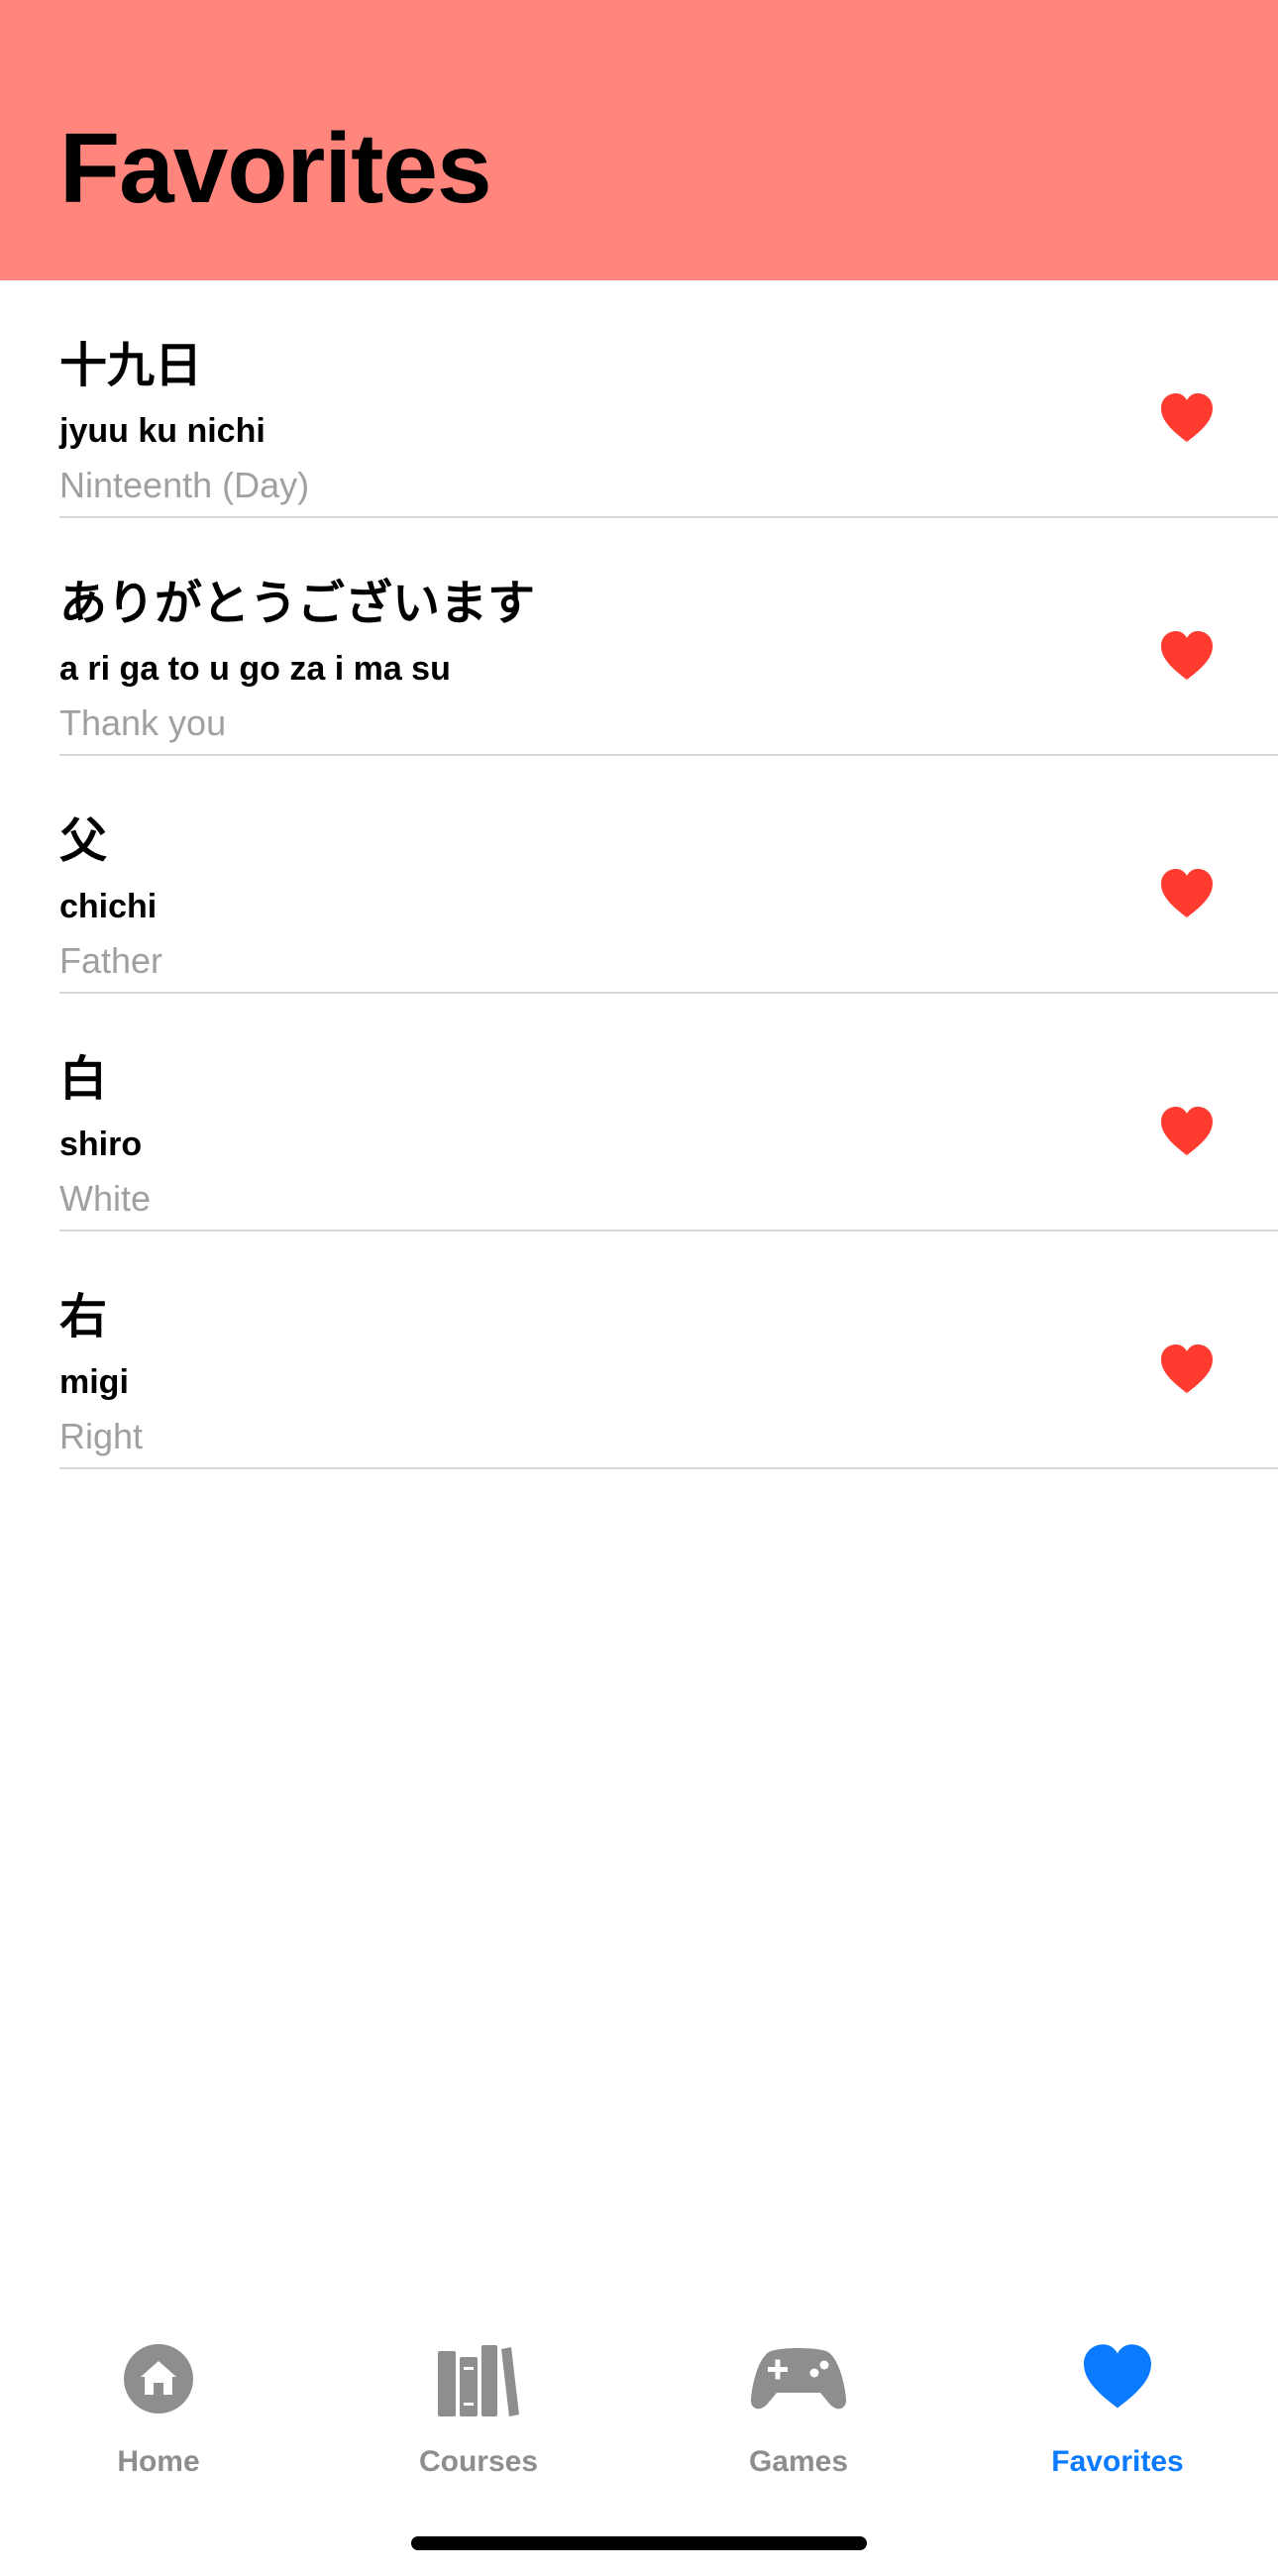 This screenshot has width=1278, height=2576. What do you see at coordinates (478, 2380) in the screenshot?
I see `books-icon` at bounding box center [478, 2380].